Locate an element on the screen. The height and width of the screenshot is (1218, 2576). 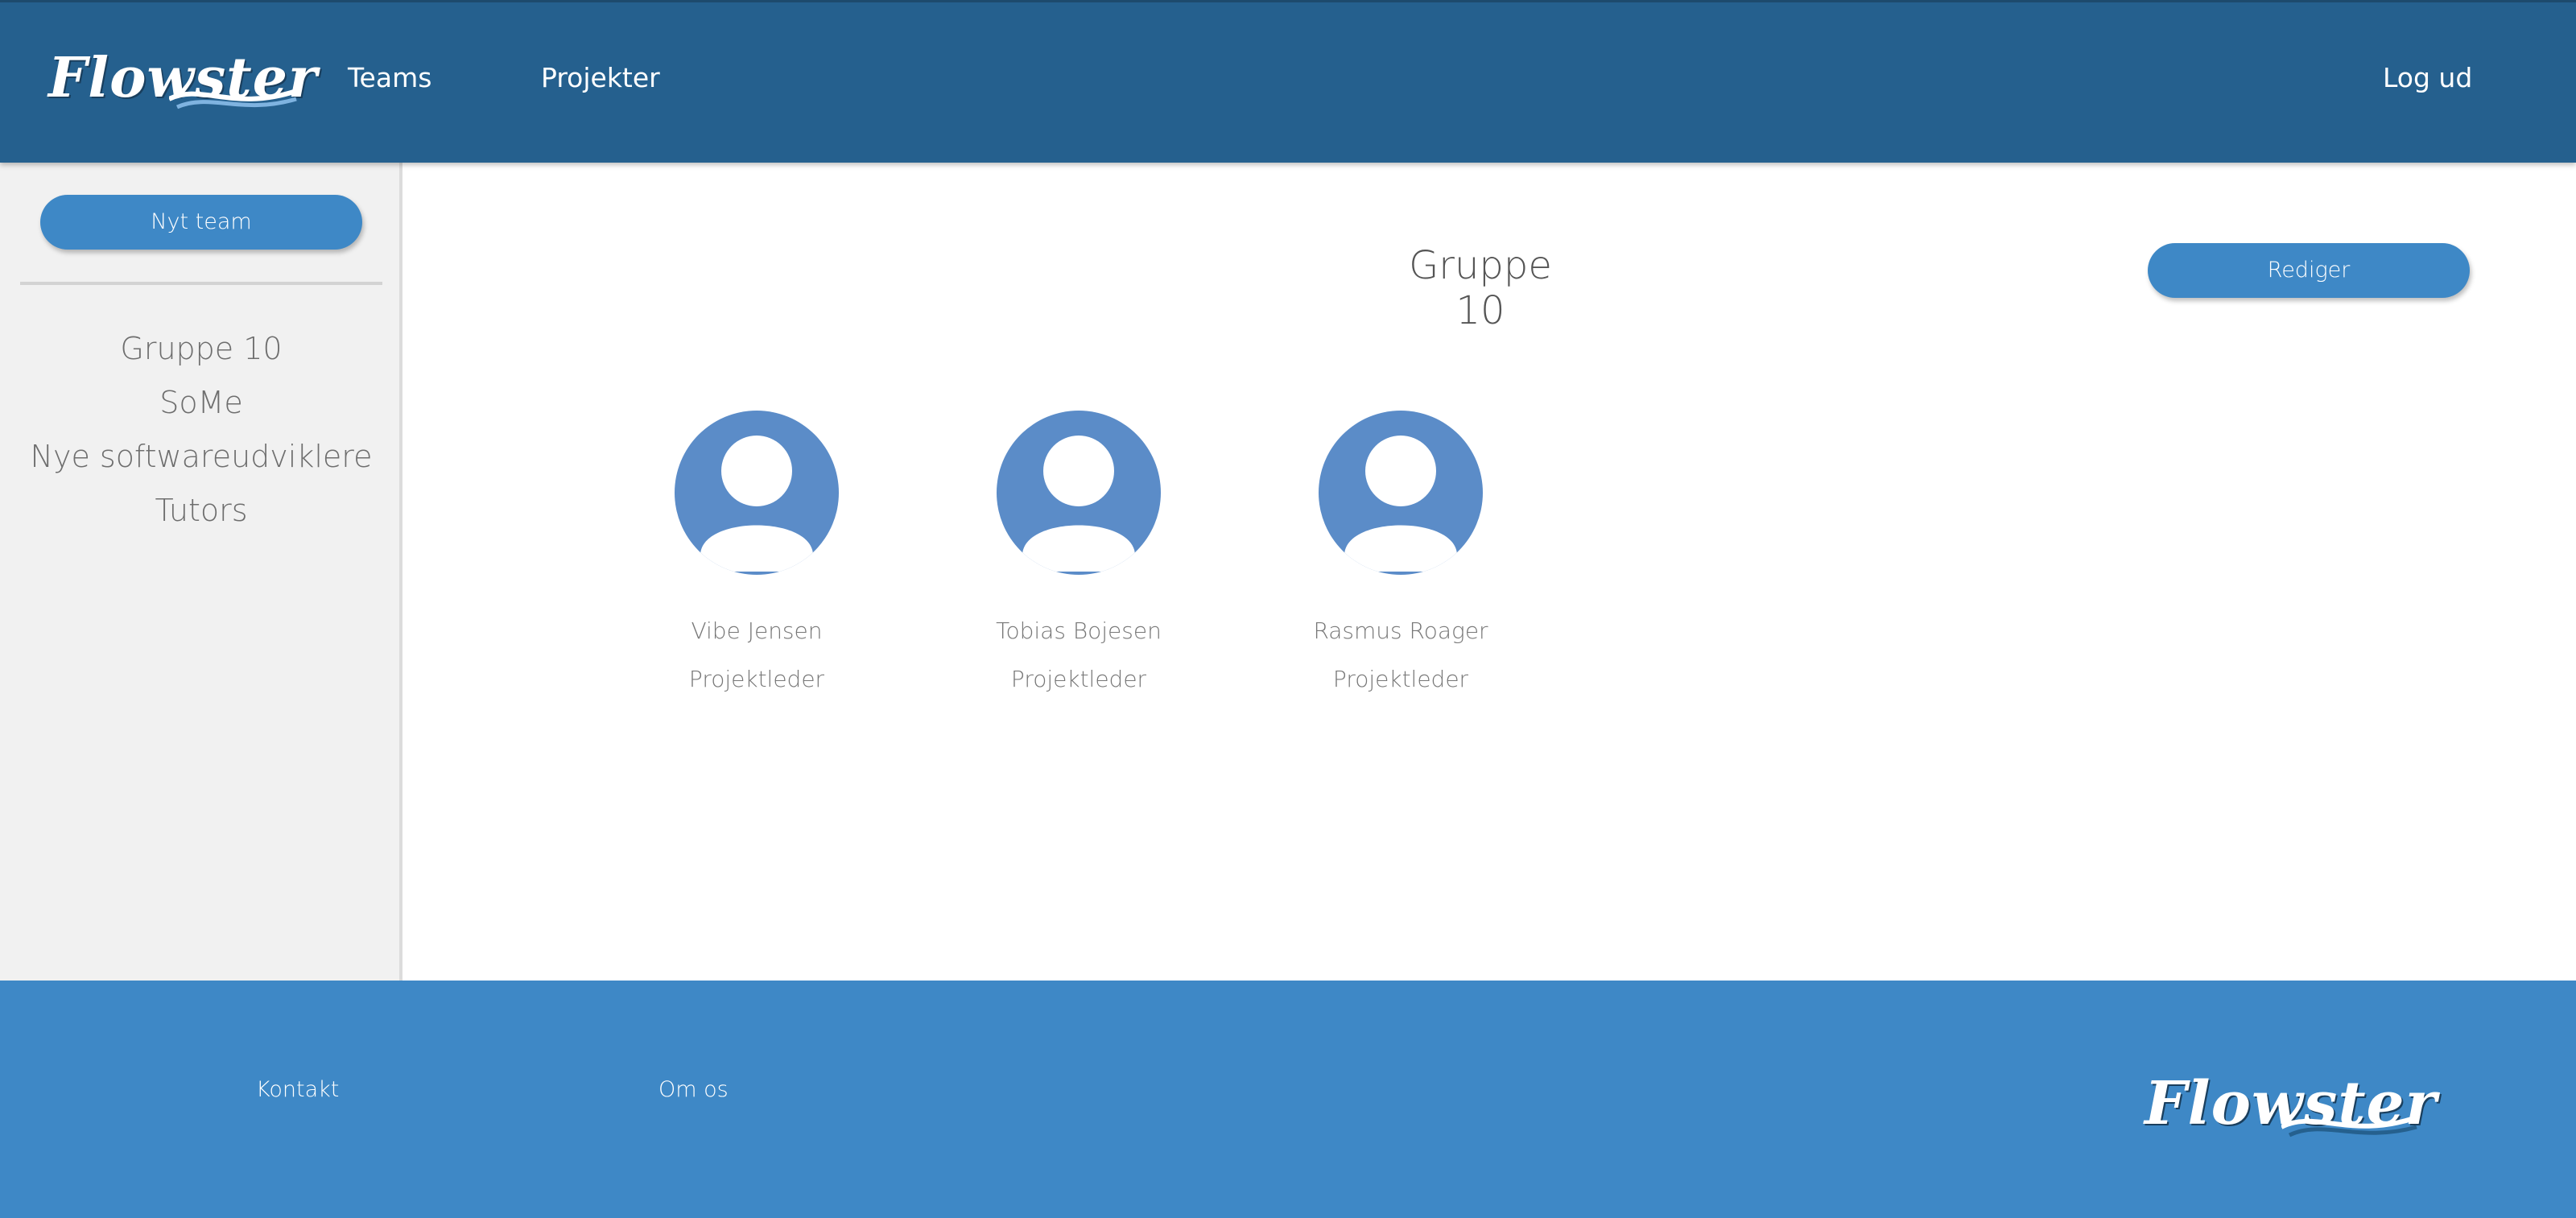
flowster-logo: Flowster is located at coordinates (182, 82).